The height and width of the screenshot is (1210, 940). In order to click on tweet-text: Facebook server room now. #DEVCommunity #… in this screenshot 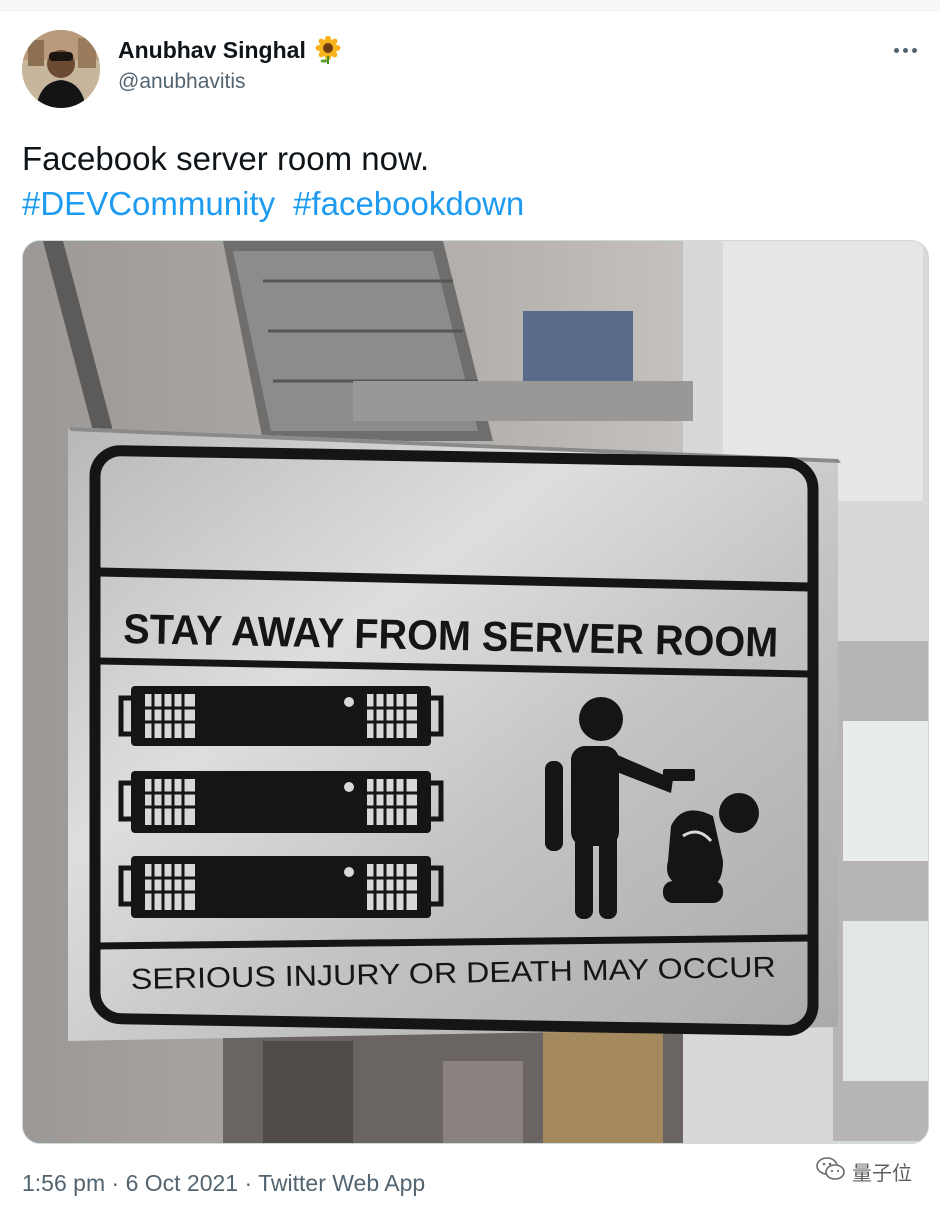, I will do `click(282, 181)`.